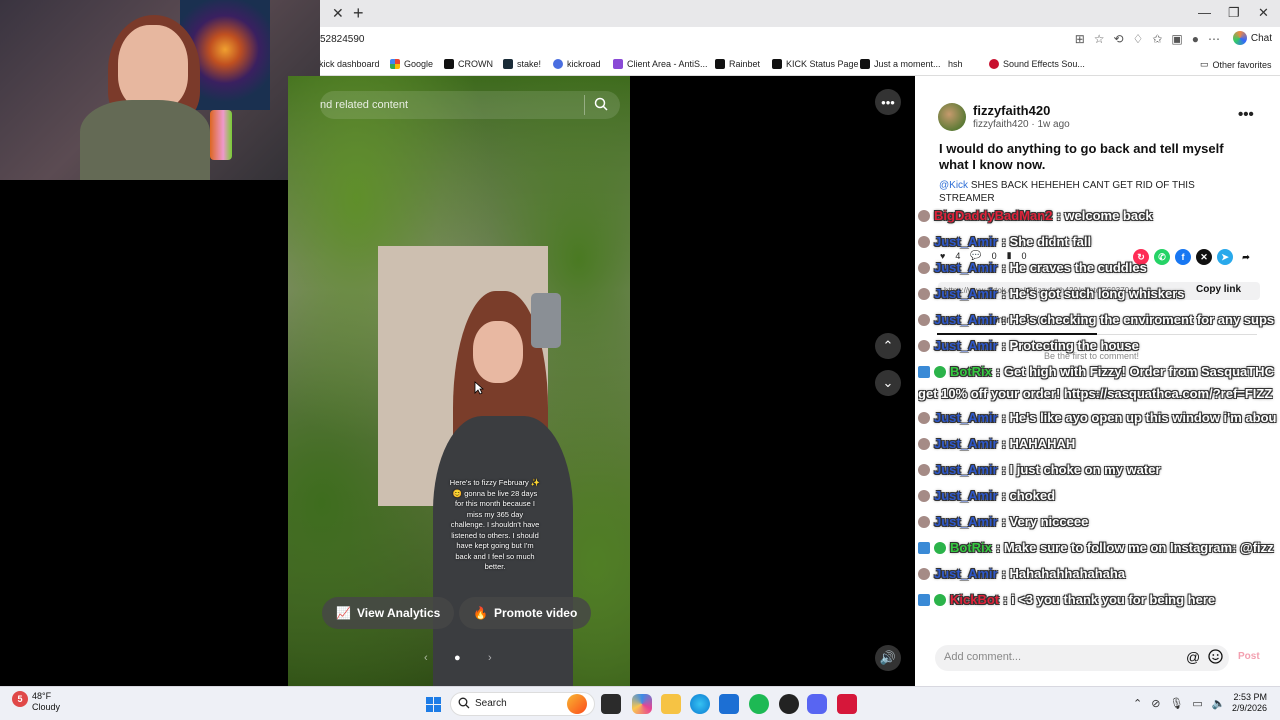 This screenshot has width=1280, height=720. What do you see at coordinates (1157, 39) in the screenshot?
I see `favorites-icon: ✩` at bounding box center [1157, 39].